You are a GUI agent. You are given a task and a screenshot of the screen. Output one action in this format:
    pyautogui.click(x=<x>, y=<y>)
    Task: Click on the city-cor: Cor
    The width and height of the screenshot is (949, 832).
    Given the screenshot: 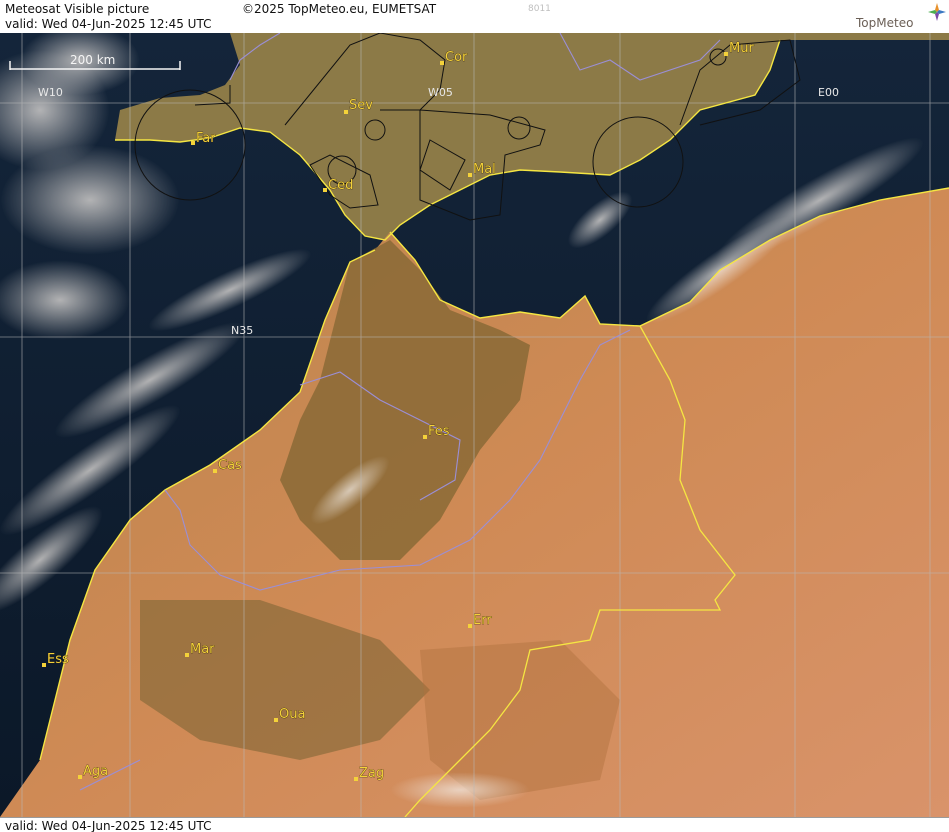 What is the action you would take?
    pyautogui.click(x=454, y=57)
    